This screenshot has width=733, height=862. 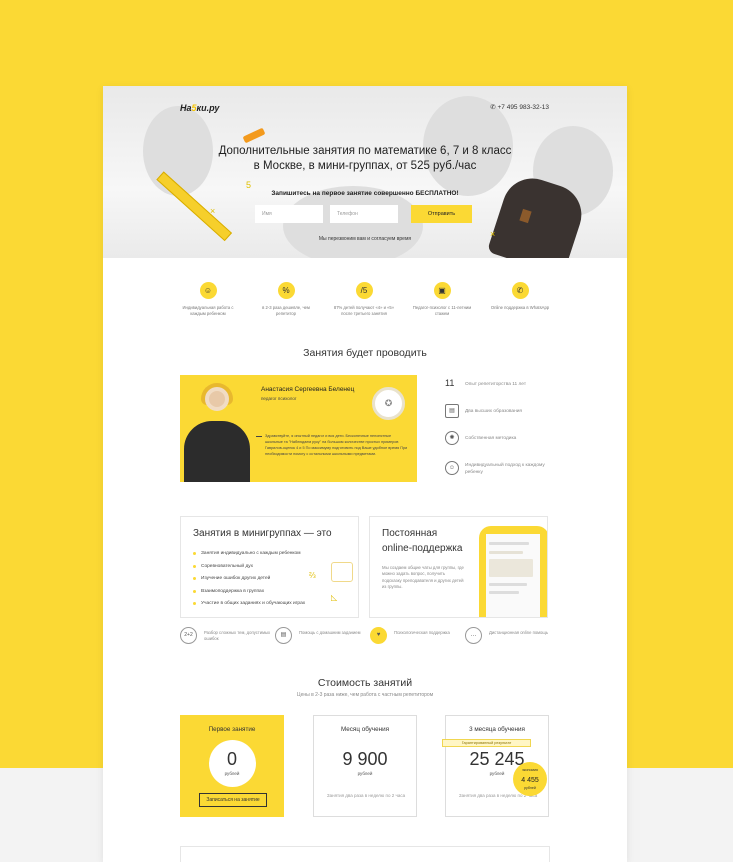 What do you see at coordinates (530, 770) in the screenshot?
I see `discount-label: экономия` at bounding box center [530, 770].